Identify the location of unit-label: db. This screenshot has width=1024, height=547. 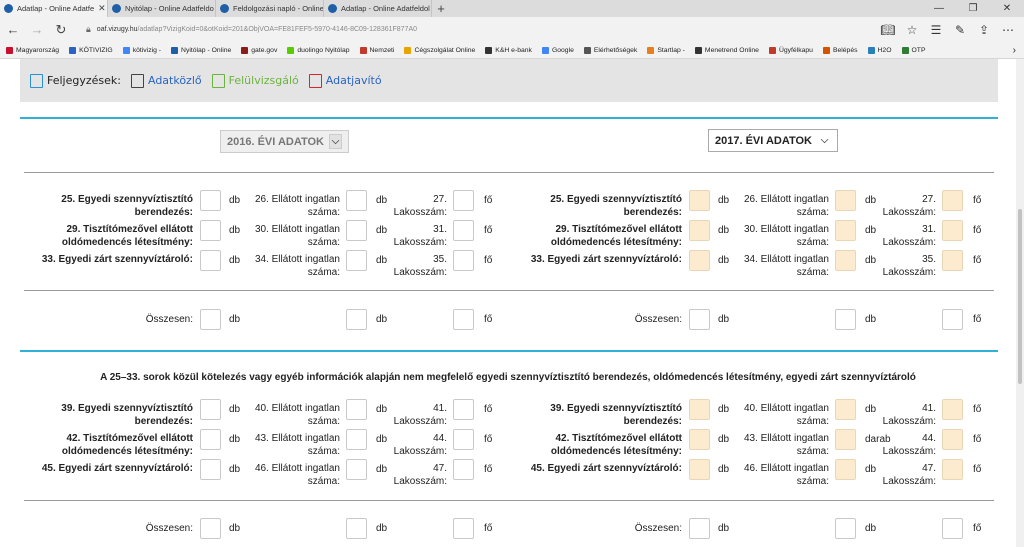
(724, 260).